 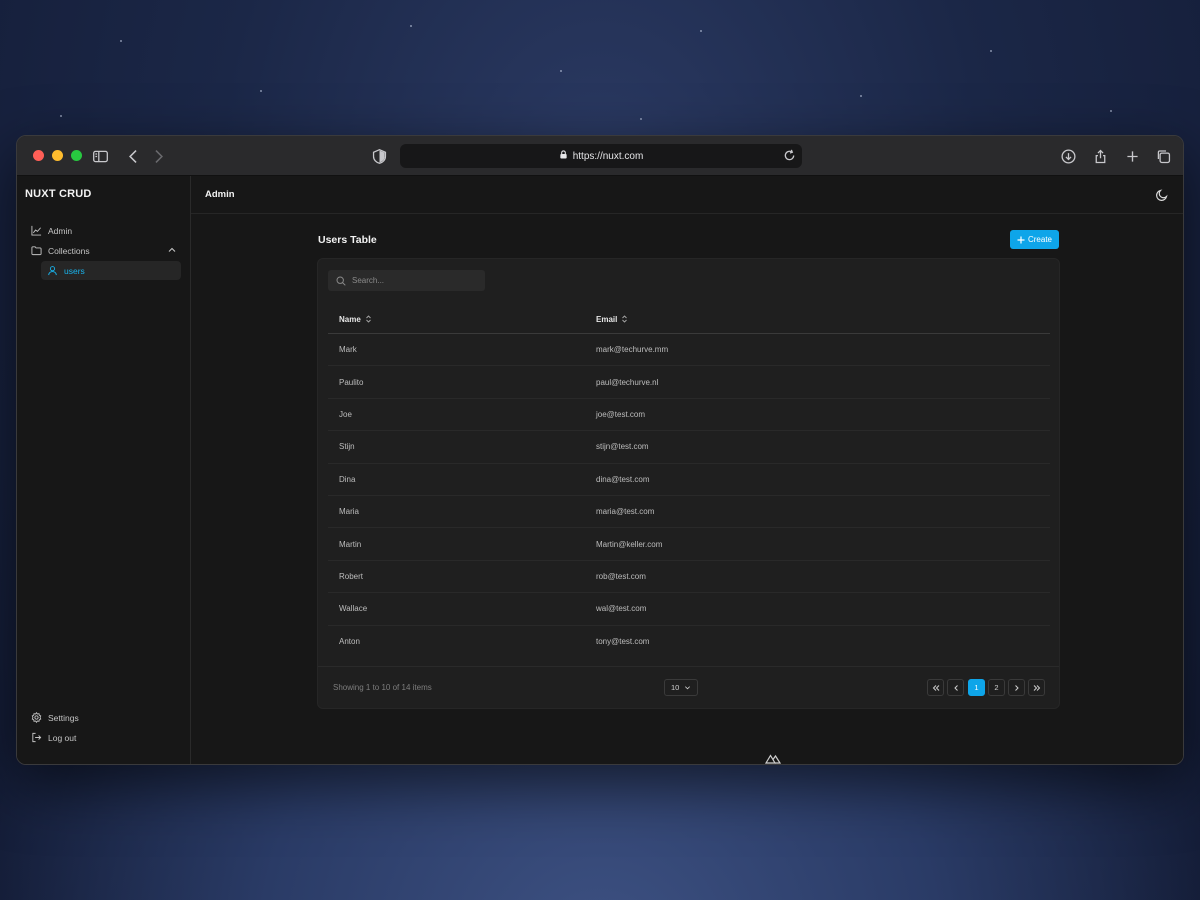 What do you see at coordinates (76, 155) in the screenshot?
I see `zoom-window-button` at bounding box center [76, 155].